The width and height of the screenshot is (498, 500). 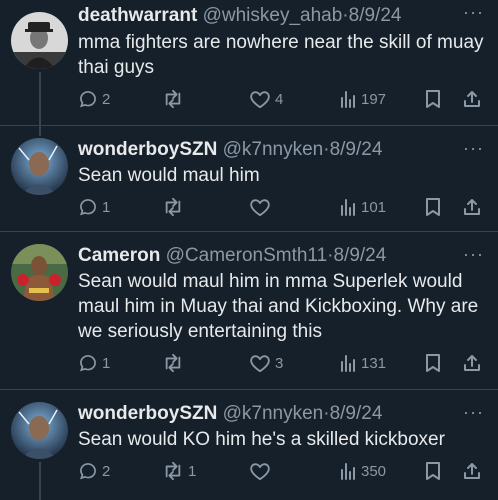 What do you see at coordinates (169, 175) in the screenshot?
I see `tweet-text: Sean would maul him` at bounding box center [169, 175].